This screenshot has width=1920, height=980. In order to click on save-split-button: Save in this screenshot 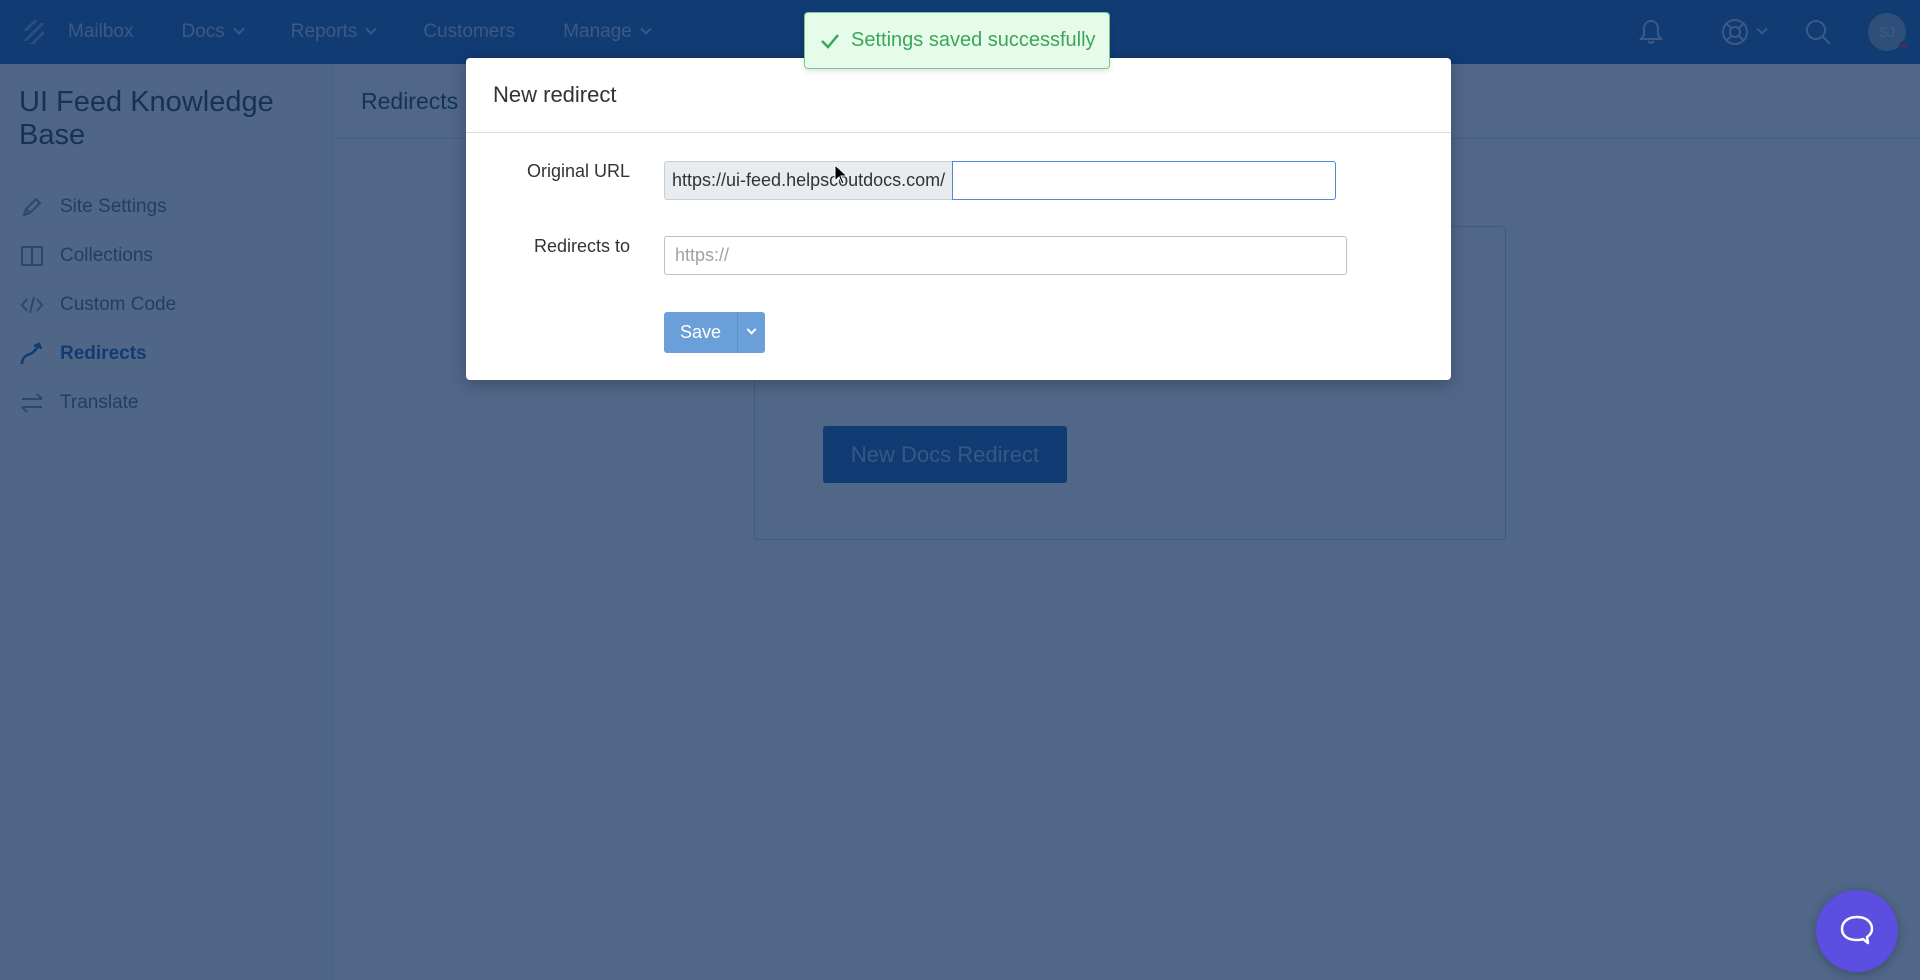, I will do `click(715, 332)`.